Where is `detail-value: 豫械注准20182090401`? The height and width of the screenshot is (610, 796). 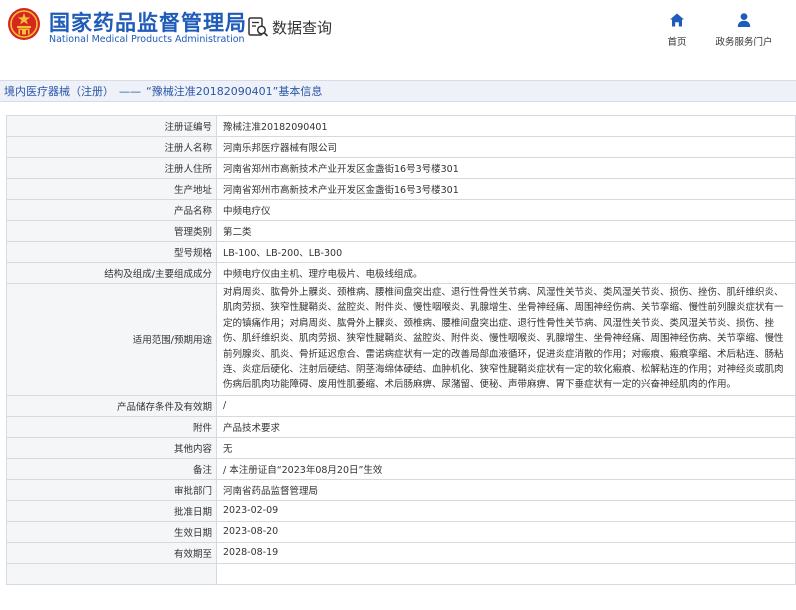
detail-value: 豫械注准20182090401 is located at coordinates (506, 126).